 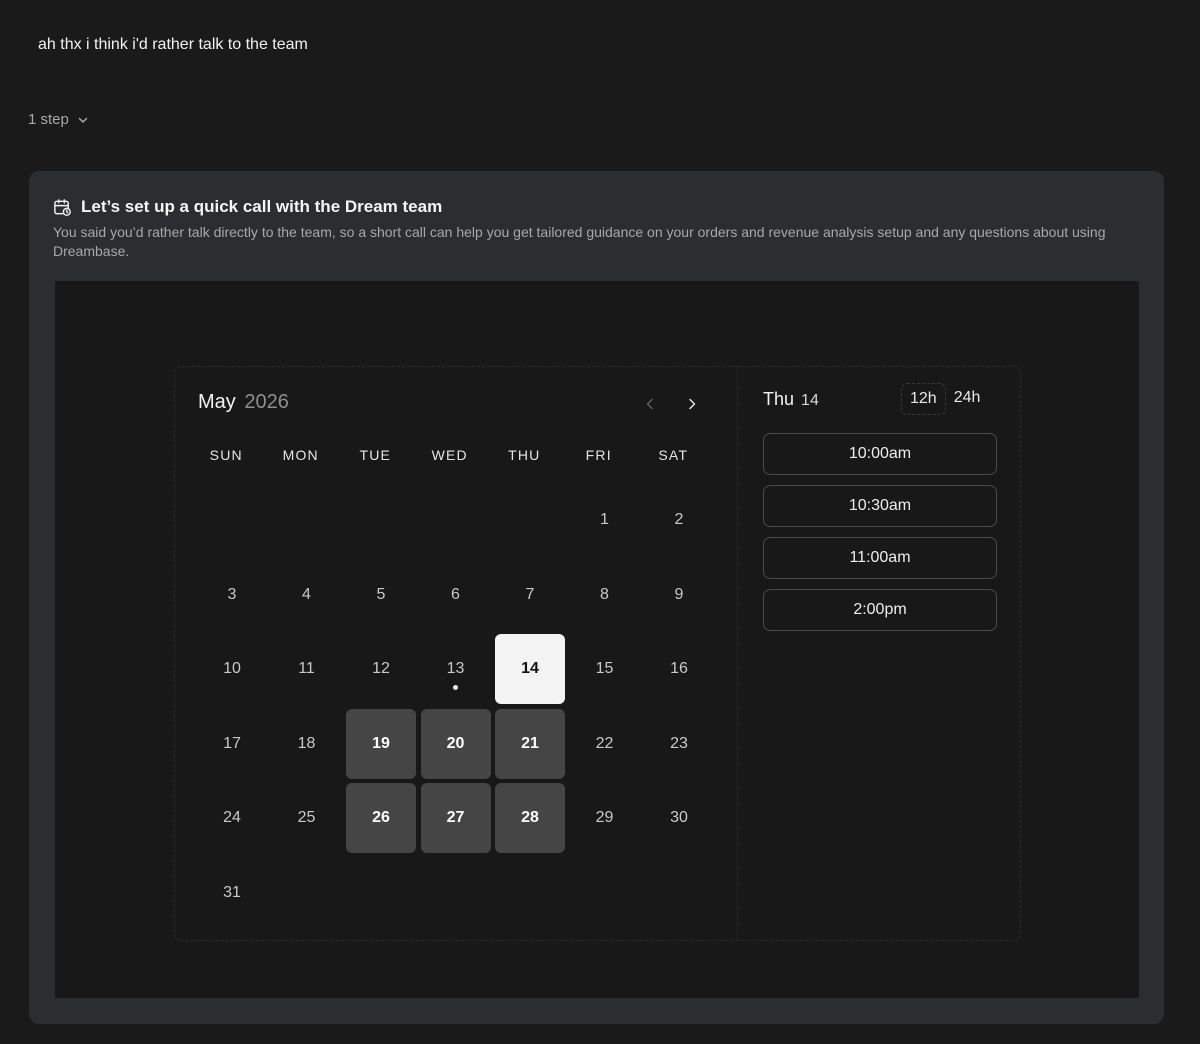 I want to click on time-slot-button: 10:00am, so click(x=880, y=454).